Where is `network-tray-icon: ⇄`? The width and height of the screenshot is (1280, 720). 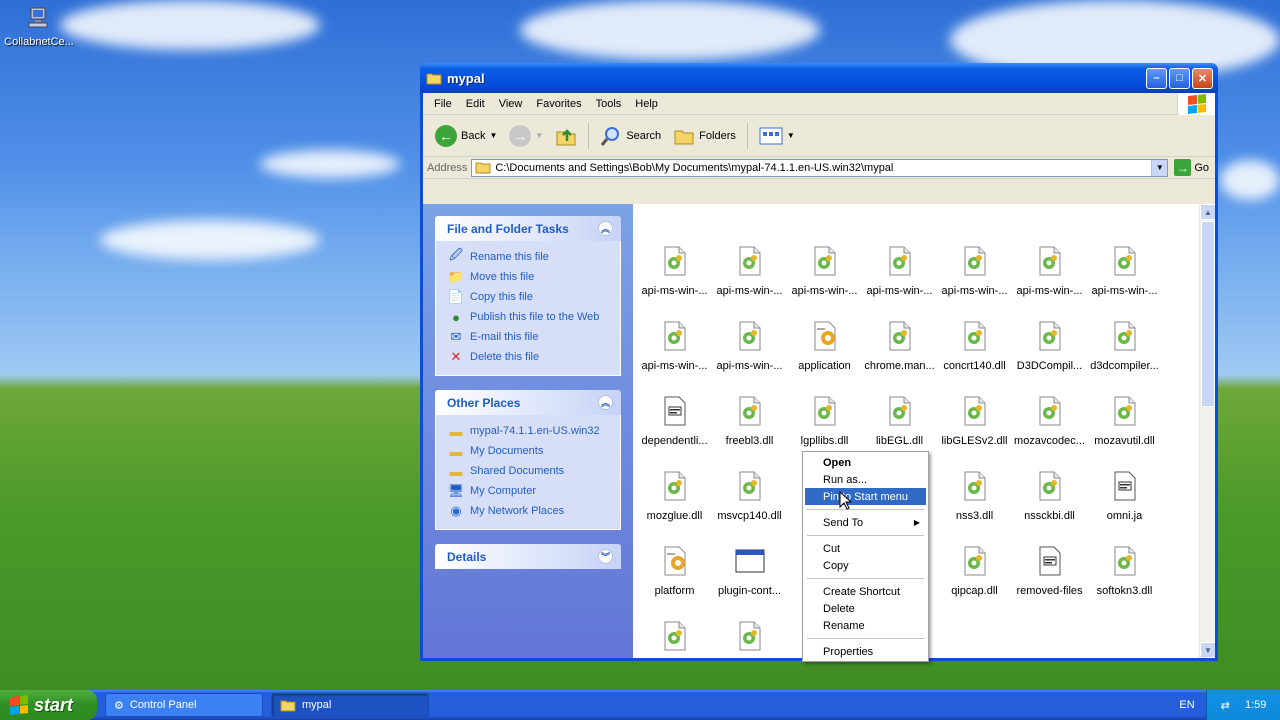
network-tray-icon: ⇄ is located at coordinates (1225, 705).